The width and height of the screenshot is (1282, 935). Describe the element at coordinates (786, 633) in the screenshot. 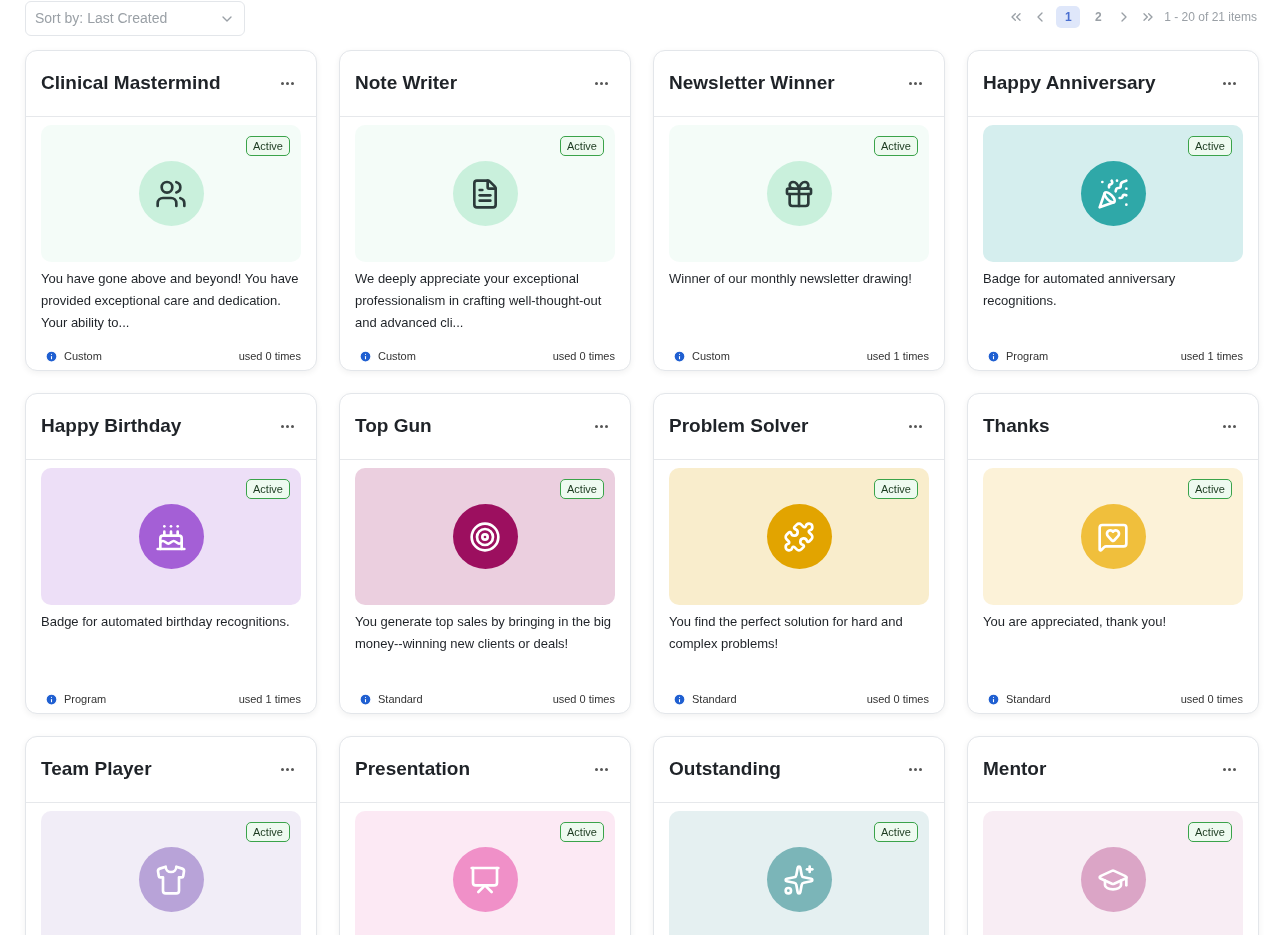

I see `card-description: You find the perfect solution for hard and complex problems!` at that location.